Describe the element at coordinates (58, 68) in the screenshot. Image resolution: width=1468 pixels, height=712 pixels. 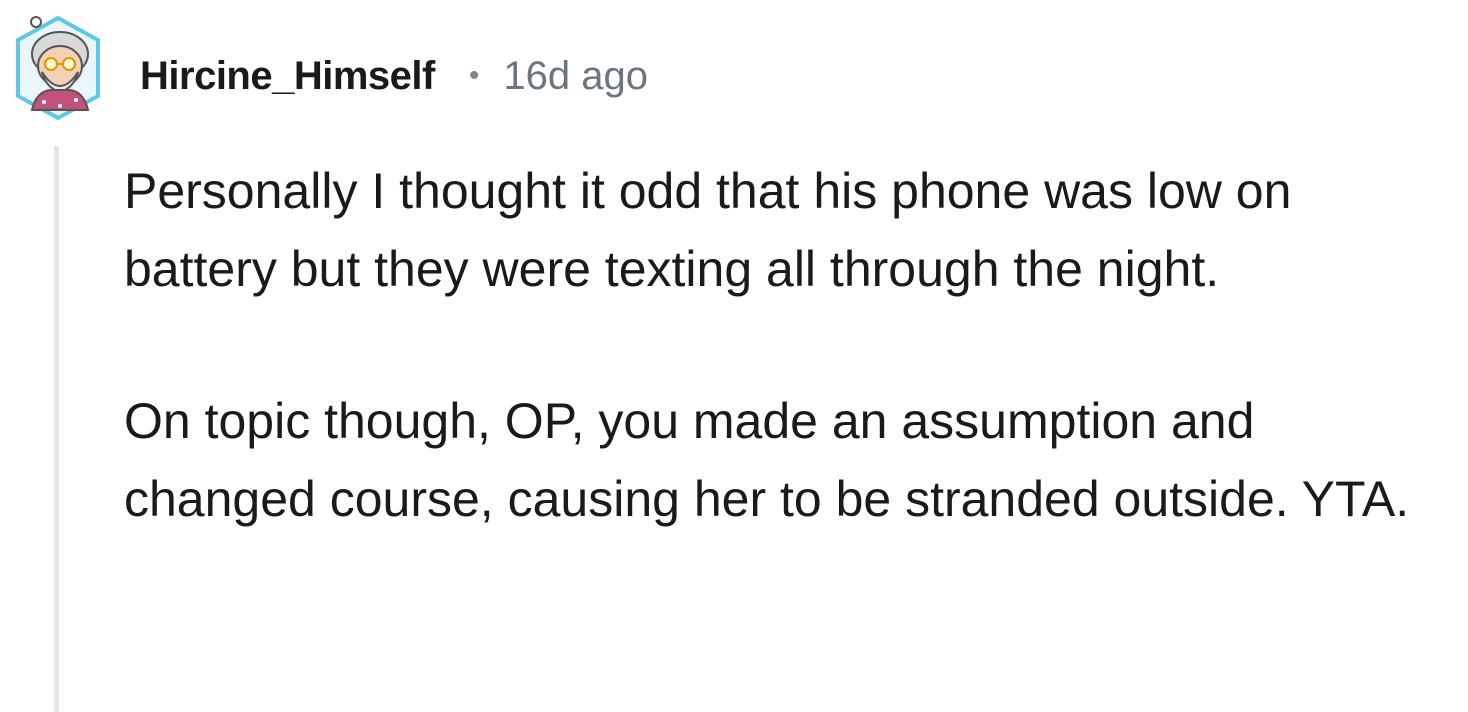
I see `user-avatar-icon` at that location.